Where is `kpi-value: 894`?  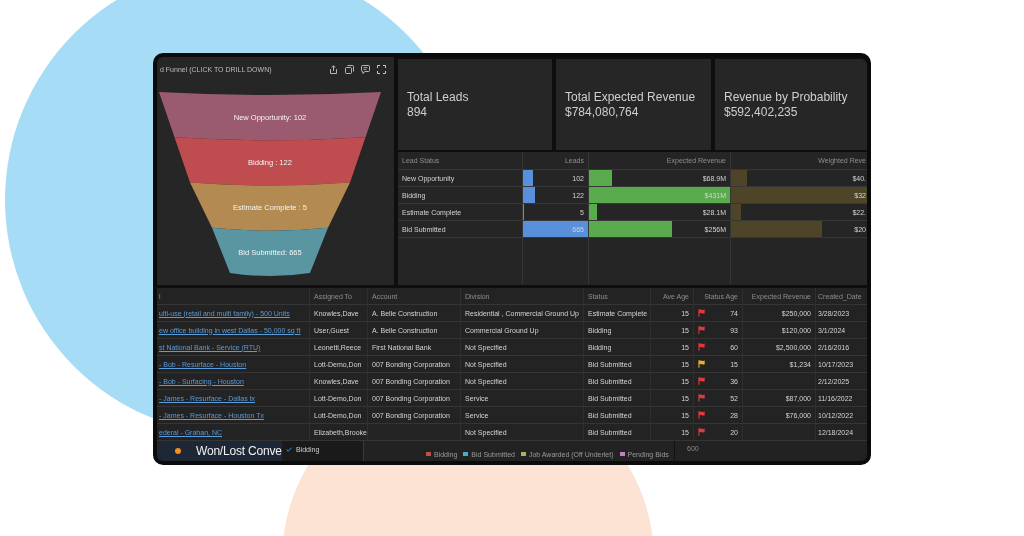
kpi-value: 894 is located at coordinates (418, 112).